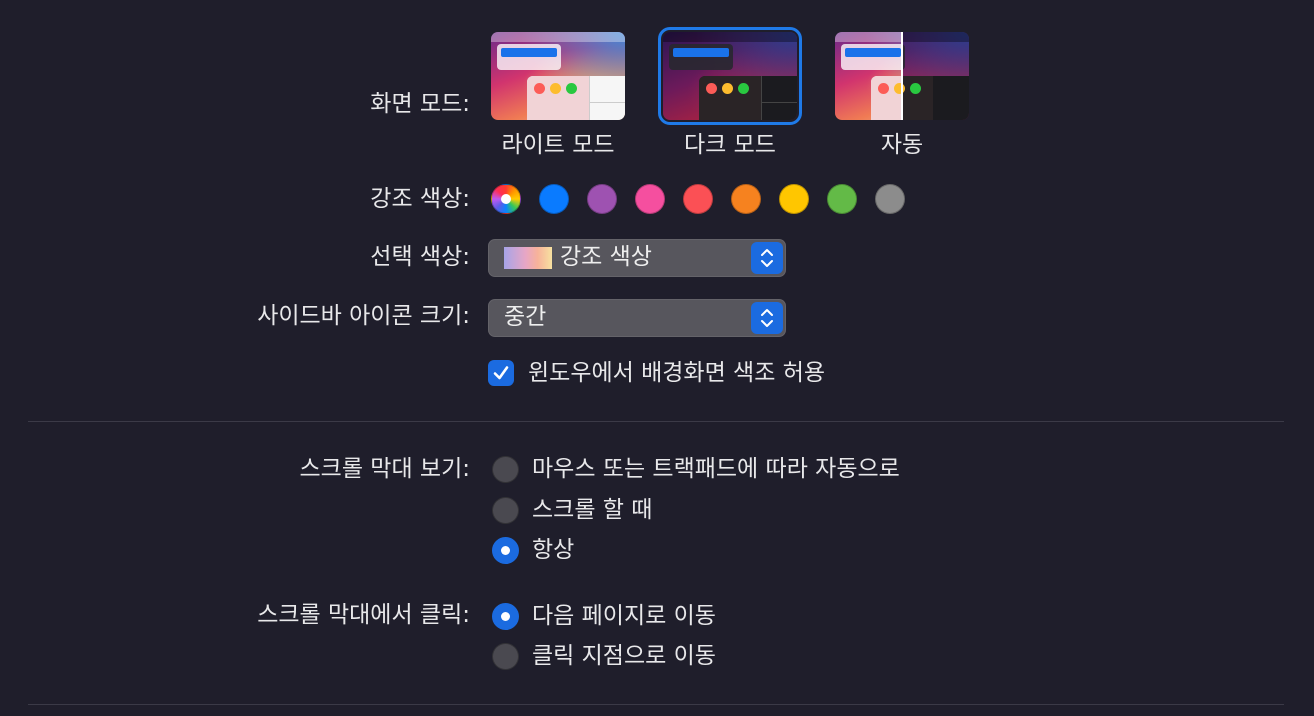  Describe the element at coordinates (890, 199) in the screenshot. I see `accent-graphite-swatch` at that location.